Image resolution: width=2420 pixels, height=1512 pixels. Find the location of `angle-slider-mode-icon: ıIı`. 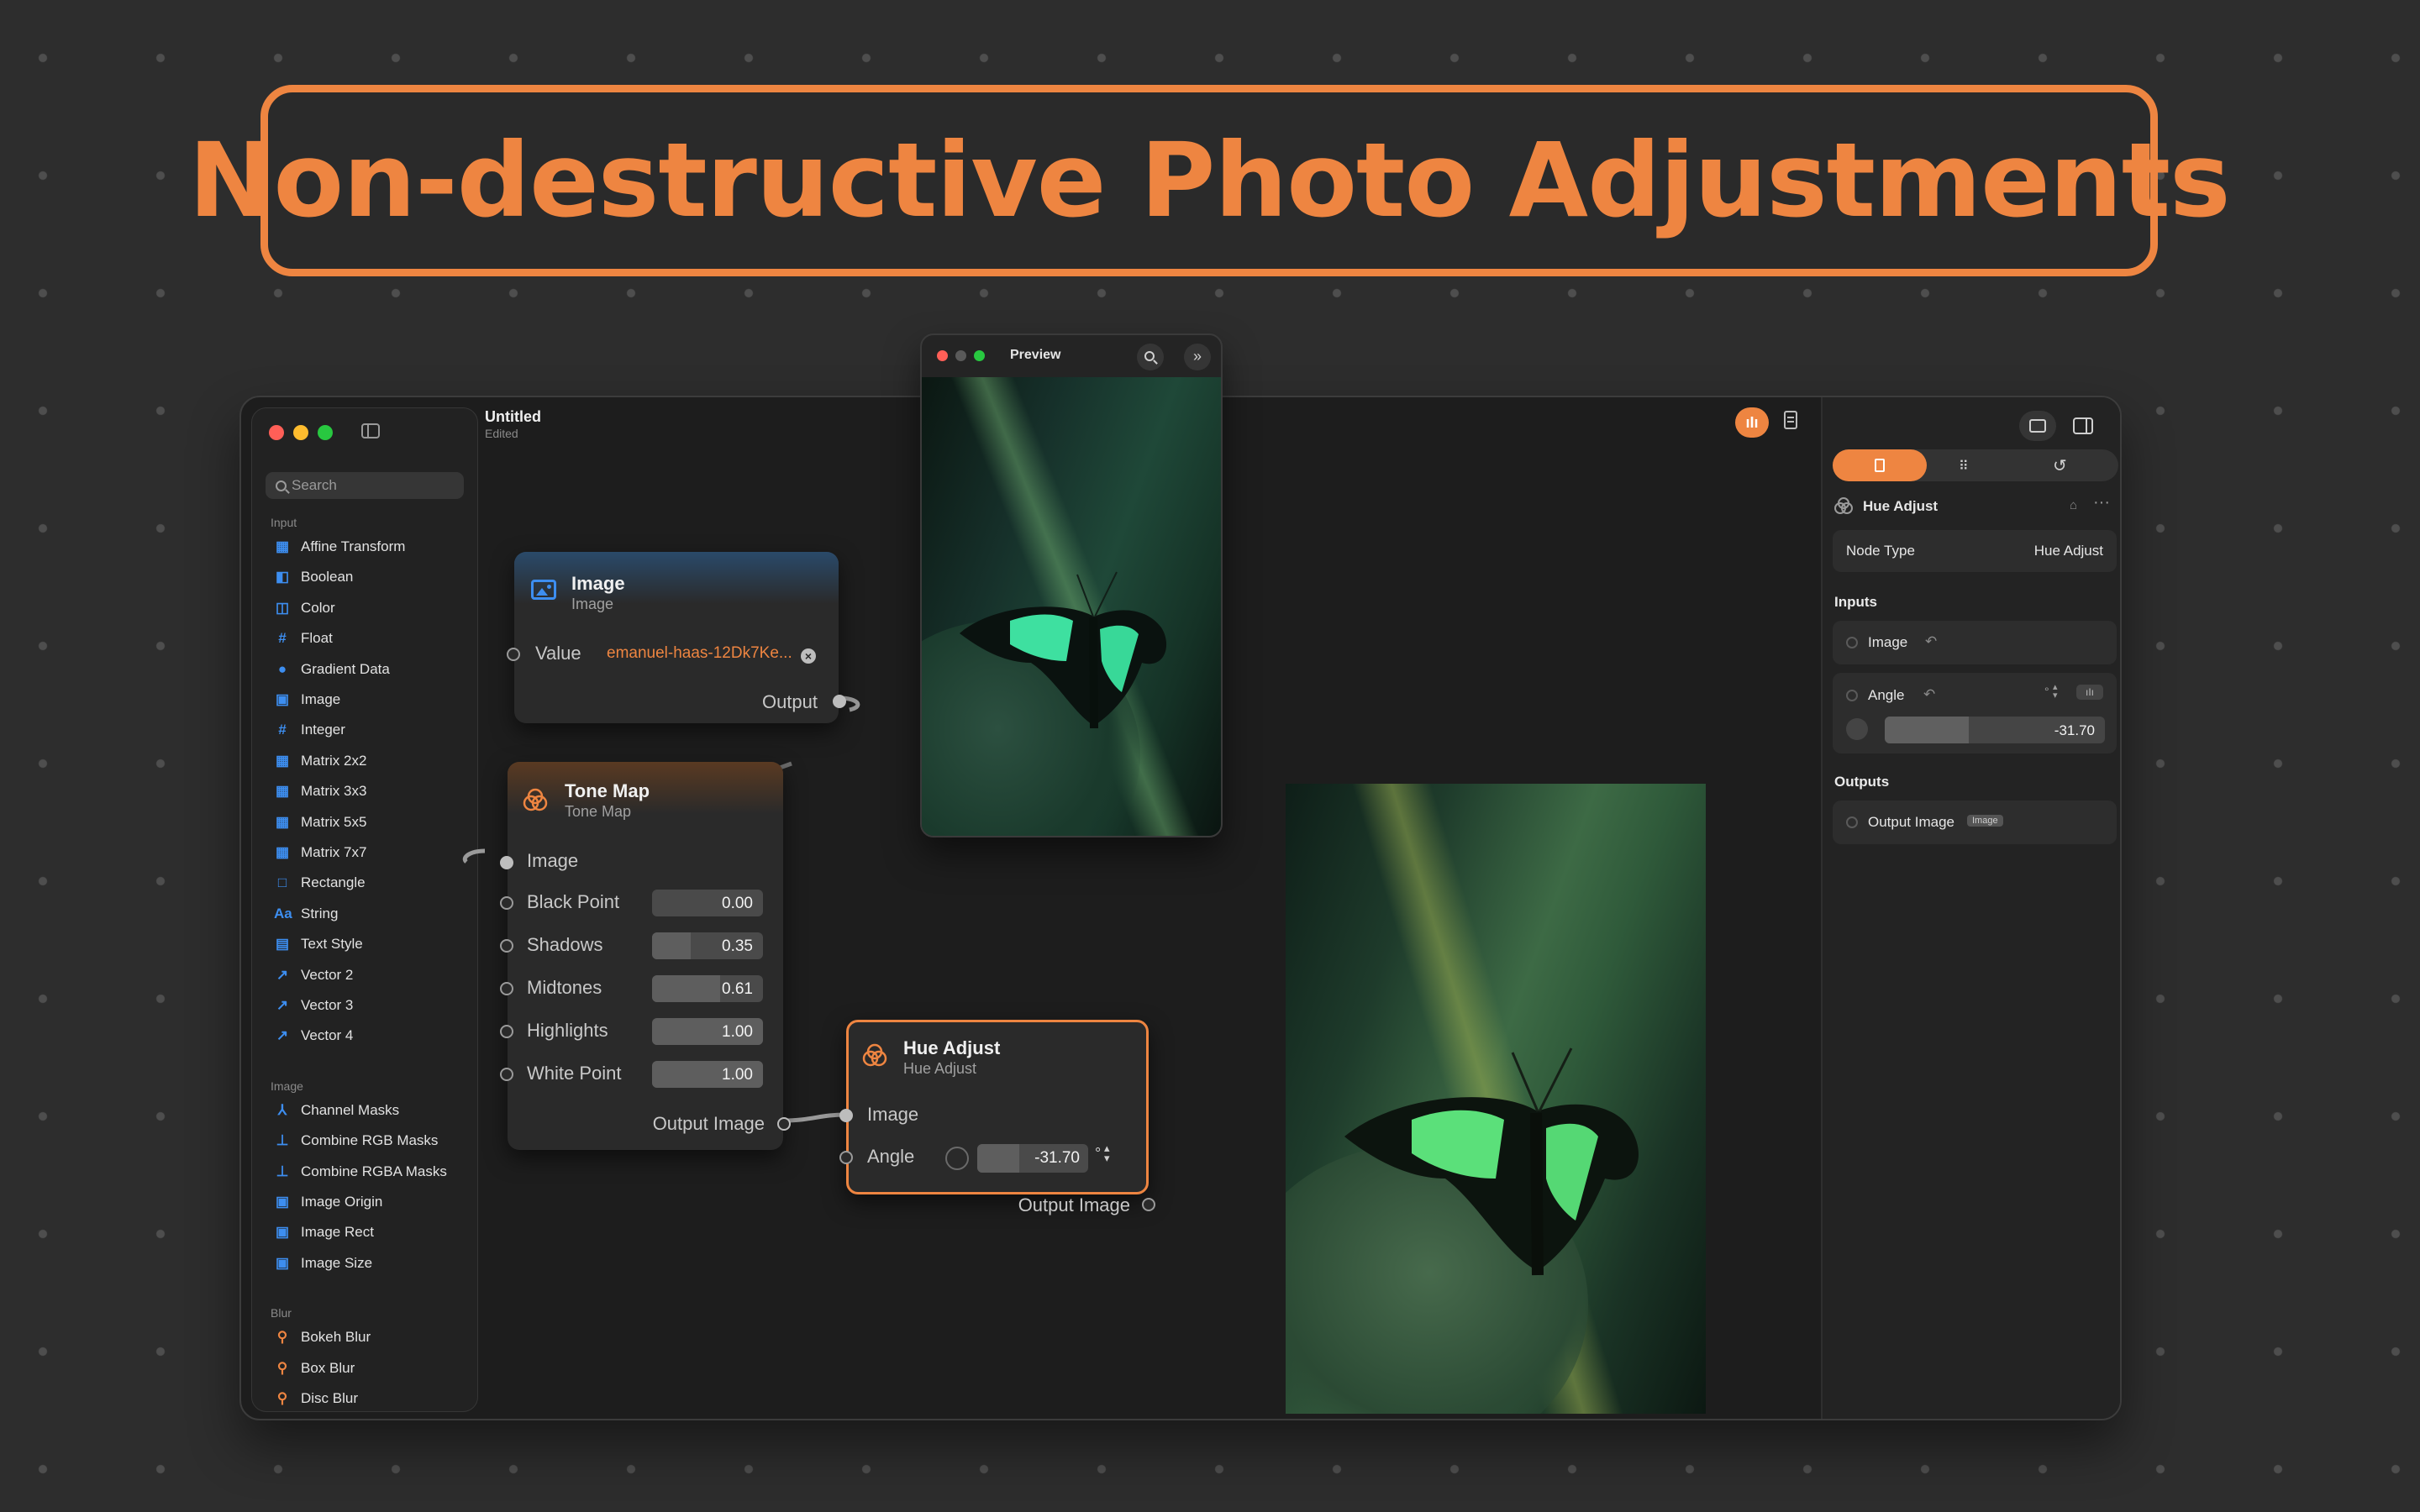

angle-slider-mode-icon: ıIı is located at coordinates (2089, 692).